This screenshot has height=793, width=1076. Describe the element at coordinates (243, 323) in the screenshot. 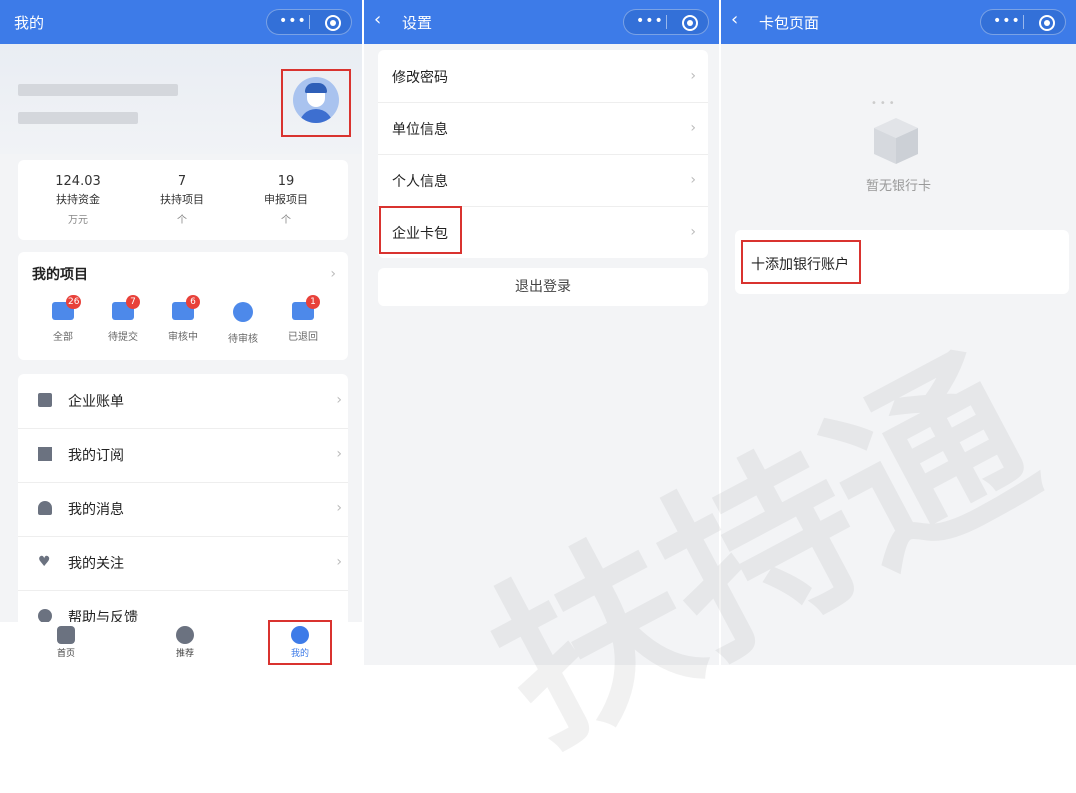

I see `project-filter-awaiting-review: 待审核` at that location.